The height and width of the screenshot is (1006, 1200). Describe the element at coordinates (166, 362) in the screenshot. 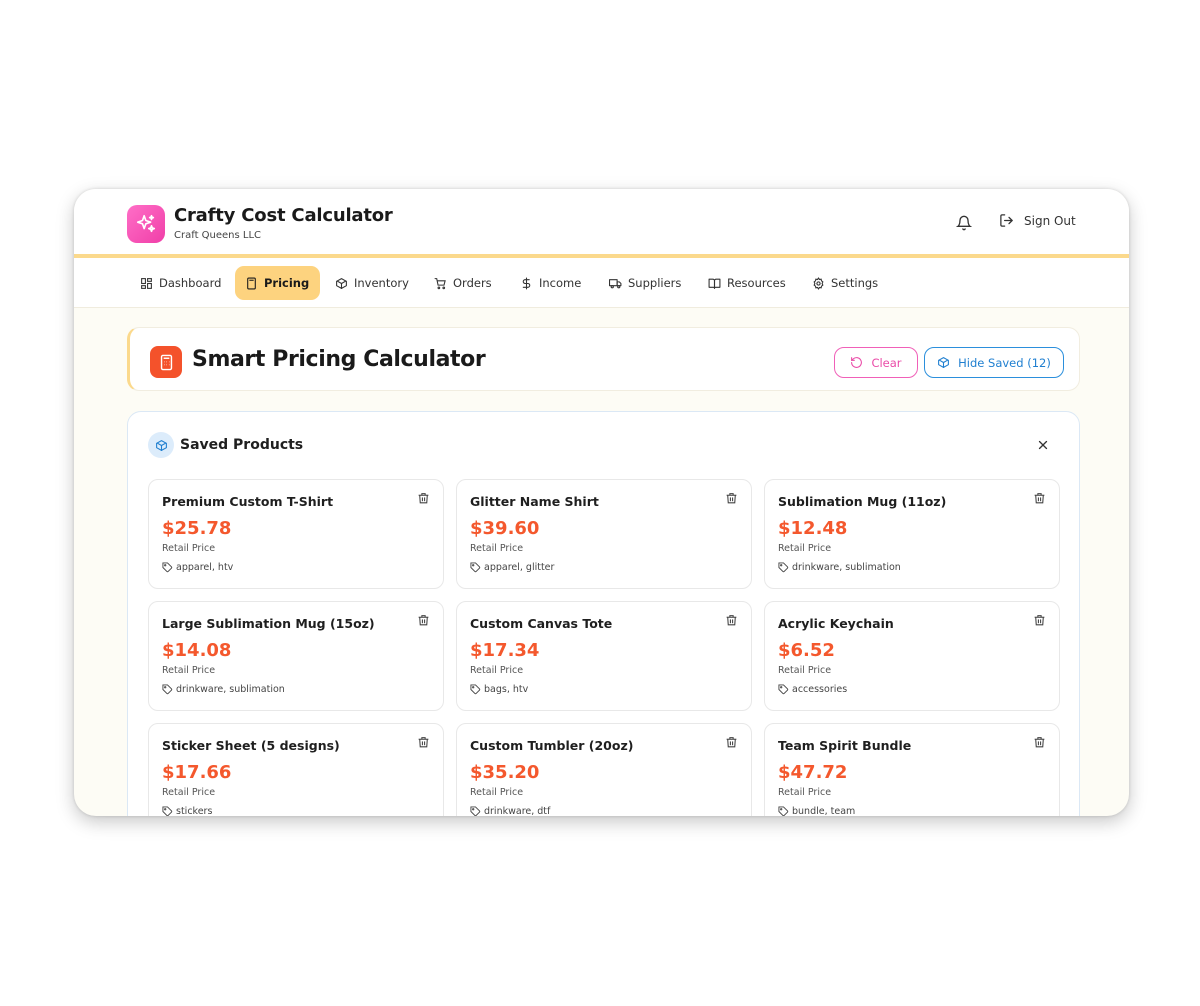

I see `calculator-icon` at that location.